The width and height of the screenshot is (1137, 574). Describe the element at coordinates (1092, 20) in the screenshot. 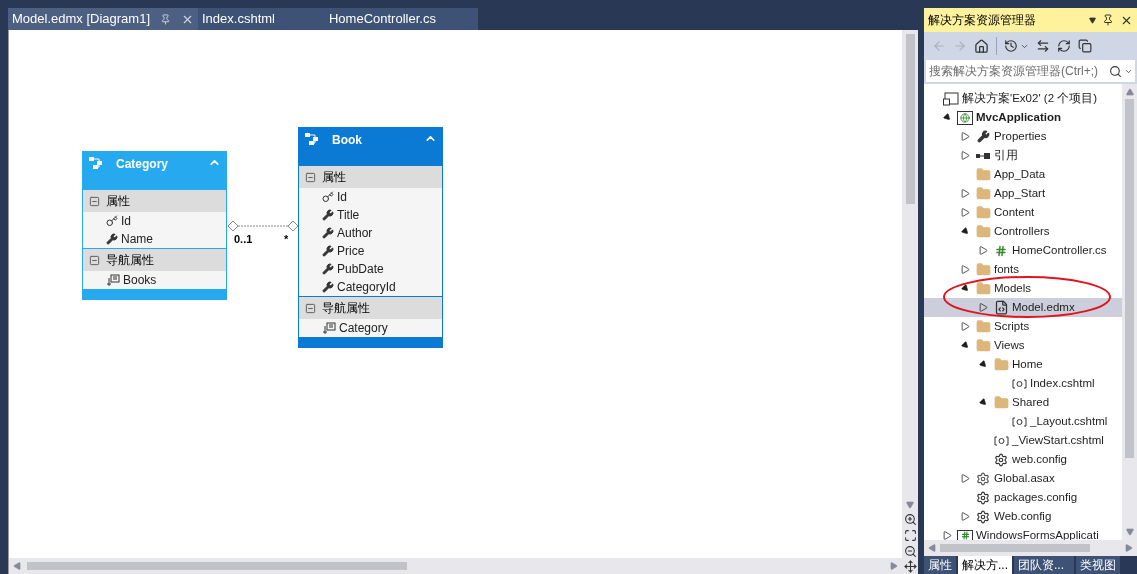

I see `dropdown-icon` at that location.